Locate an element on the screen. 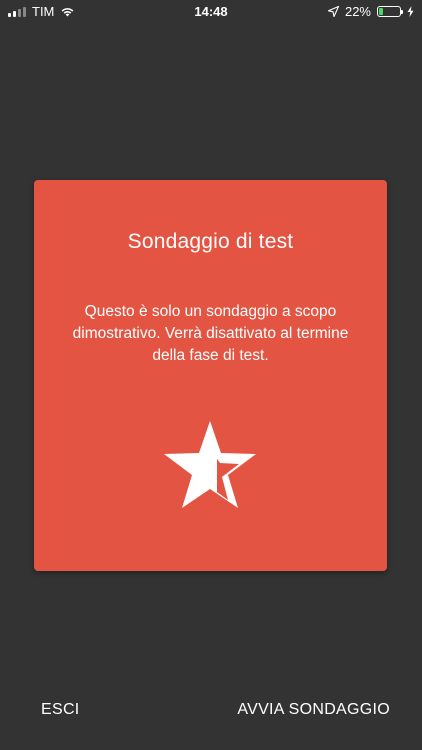  survey-title: Sondaggio di test is located at coordinates (210, 241).